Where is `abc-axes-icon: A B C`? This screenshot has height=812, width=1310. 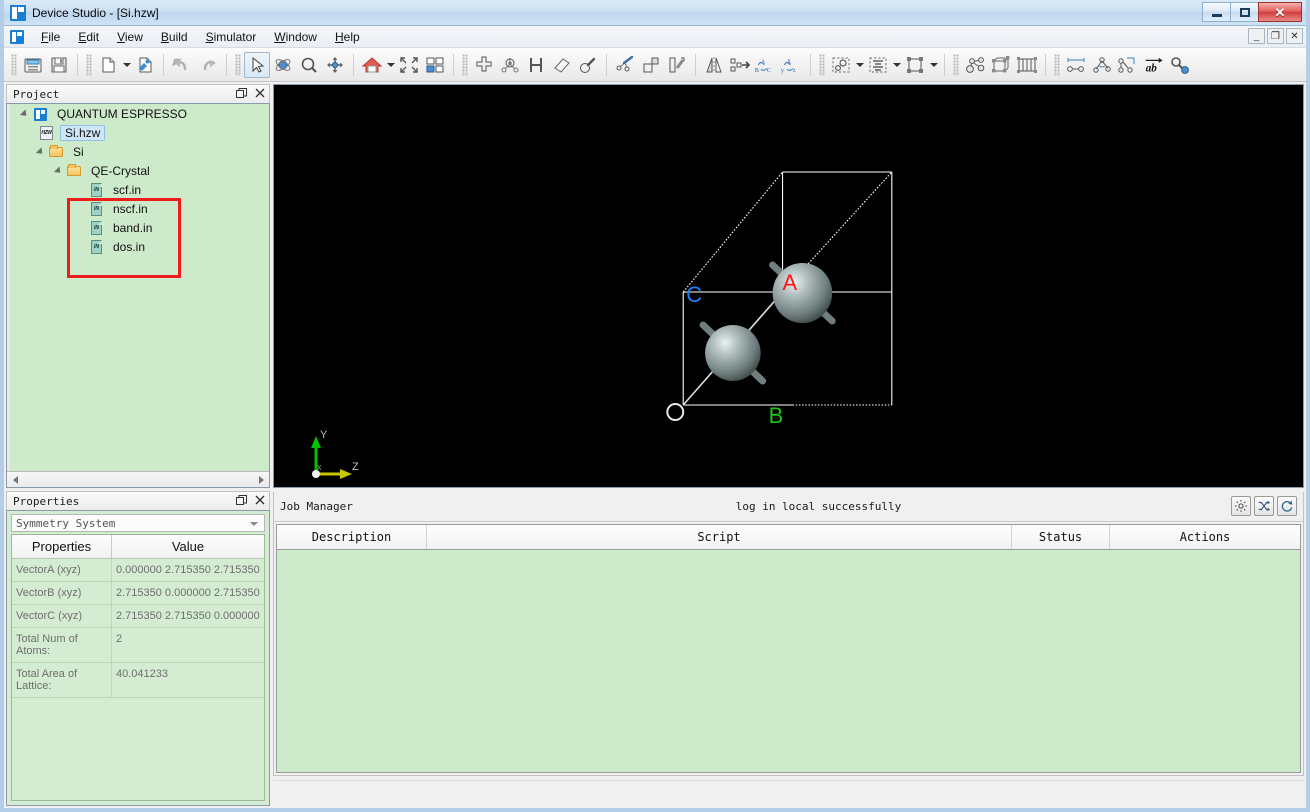
abc-axes-icon: A B C is located at coordinates (766, 65).